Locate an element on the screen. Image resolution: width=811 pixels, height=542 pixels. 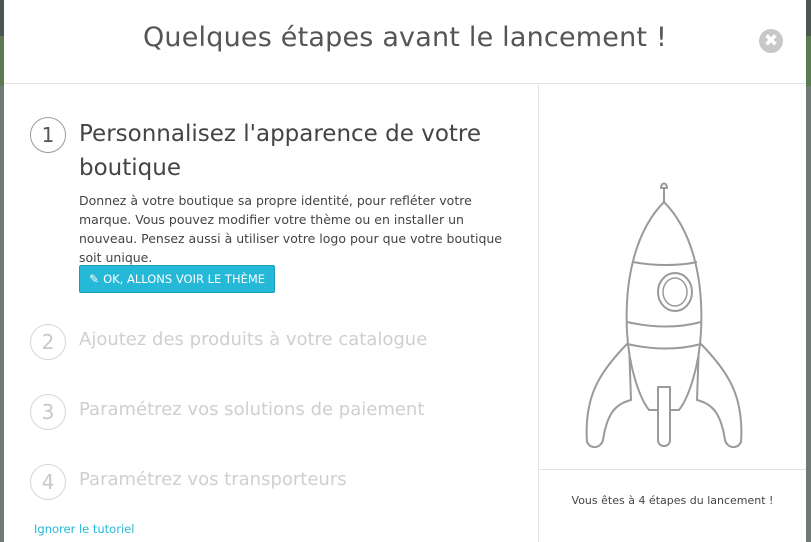
step-title: Paramétrez vos solutions de paiement is located at coordinates (252, 409).